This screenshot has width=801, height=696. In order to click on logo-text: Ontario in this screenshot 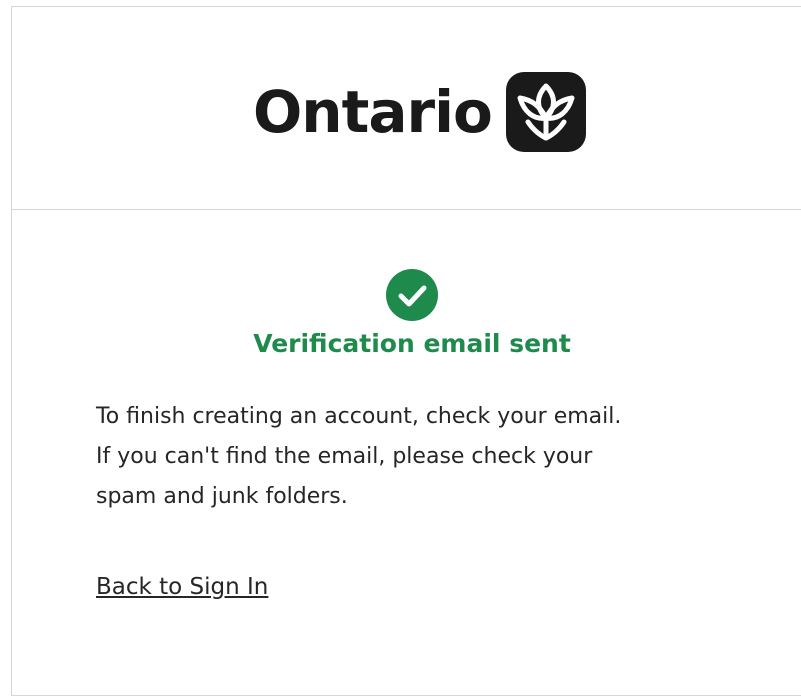, I will do `click(373, 112)`.